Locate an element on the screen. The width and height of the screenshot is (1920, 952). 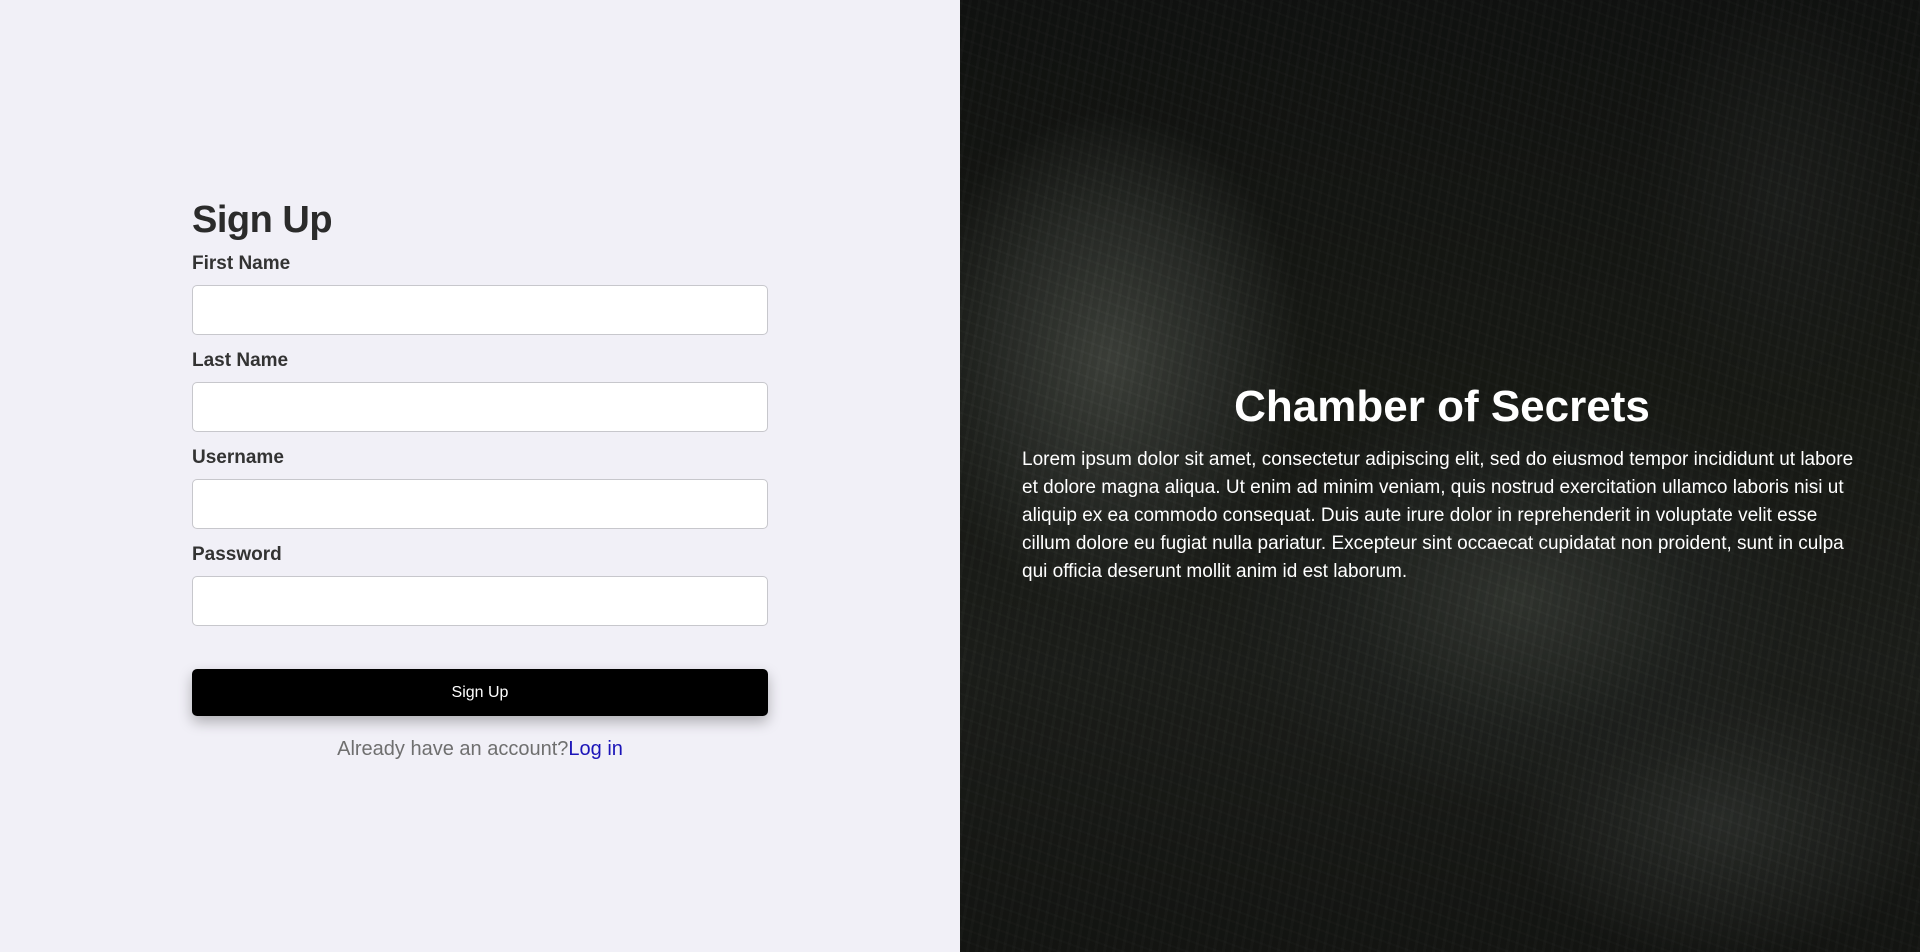
login-prompt-row: Already have an account?Log in is located at coordinates (480, 749).